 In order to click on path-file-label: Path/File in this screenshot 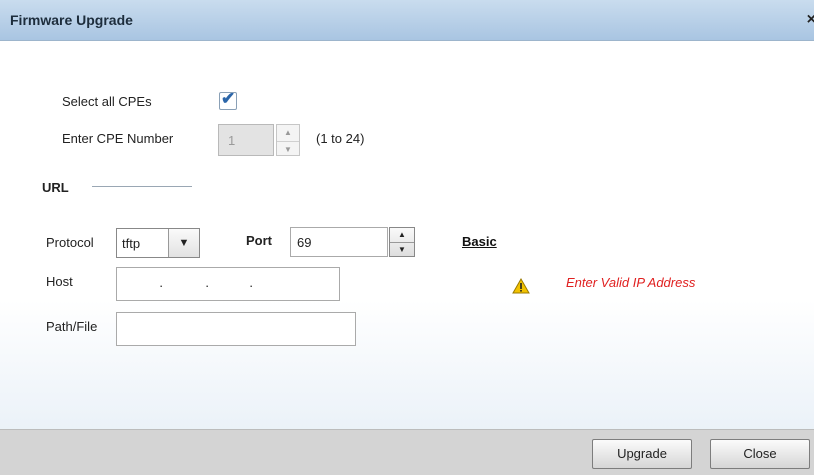, I will do `click(72, 326)`.